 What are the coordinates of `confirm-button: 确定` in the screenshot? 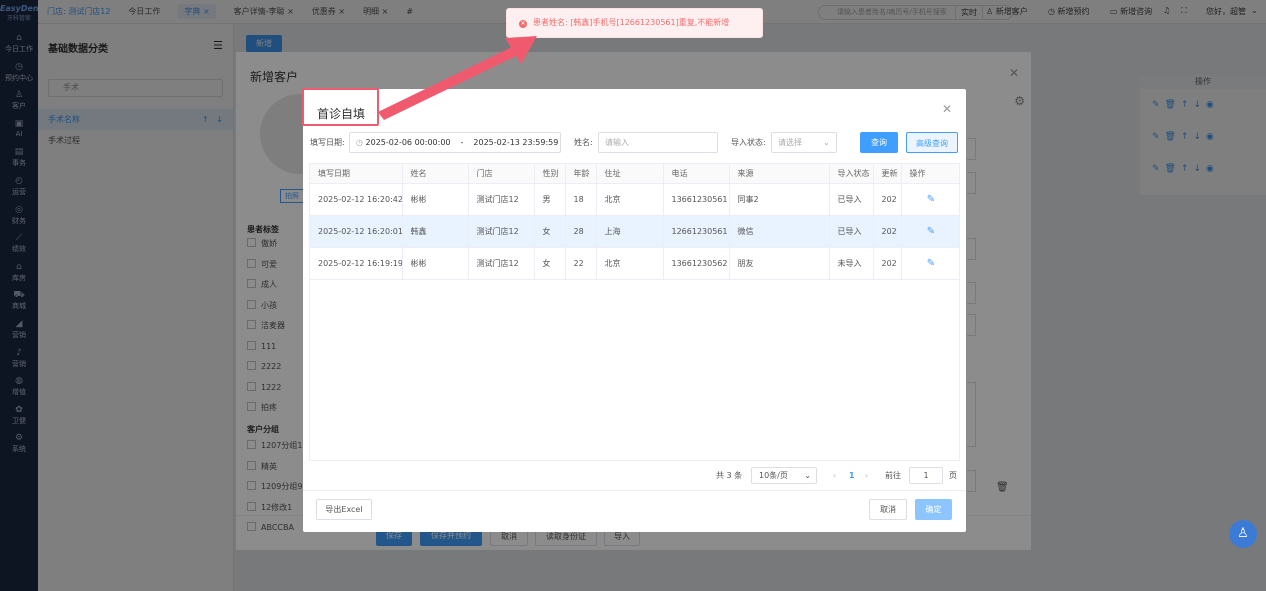 It's located at (933, 509).